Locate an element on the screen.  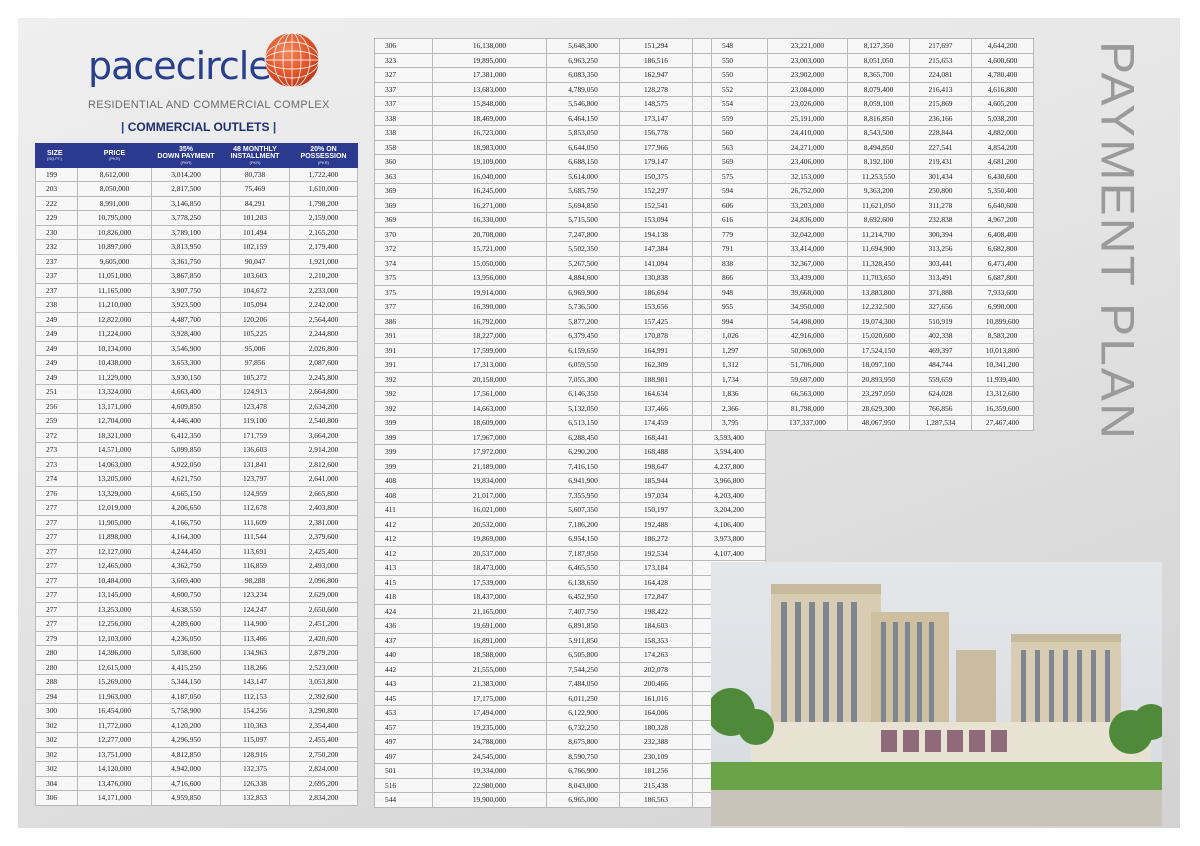
size-cell: 203 is located at coordinates (56, 189).